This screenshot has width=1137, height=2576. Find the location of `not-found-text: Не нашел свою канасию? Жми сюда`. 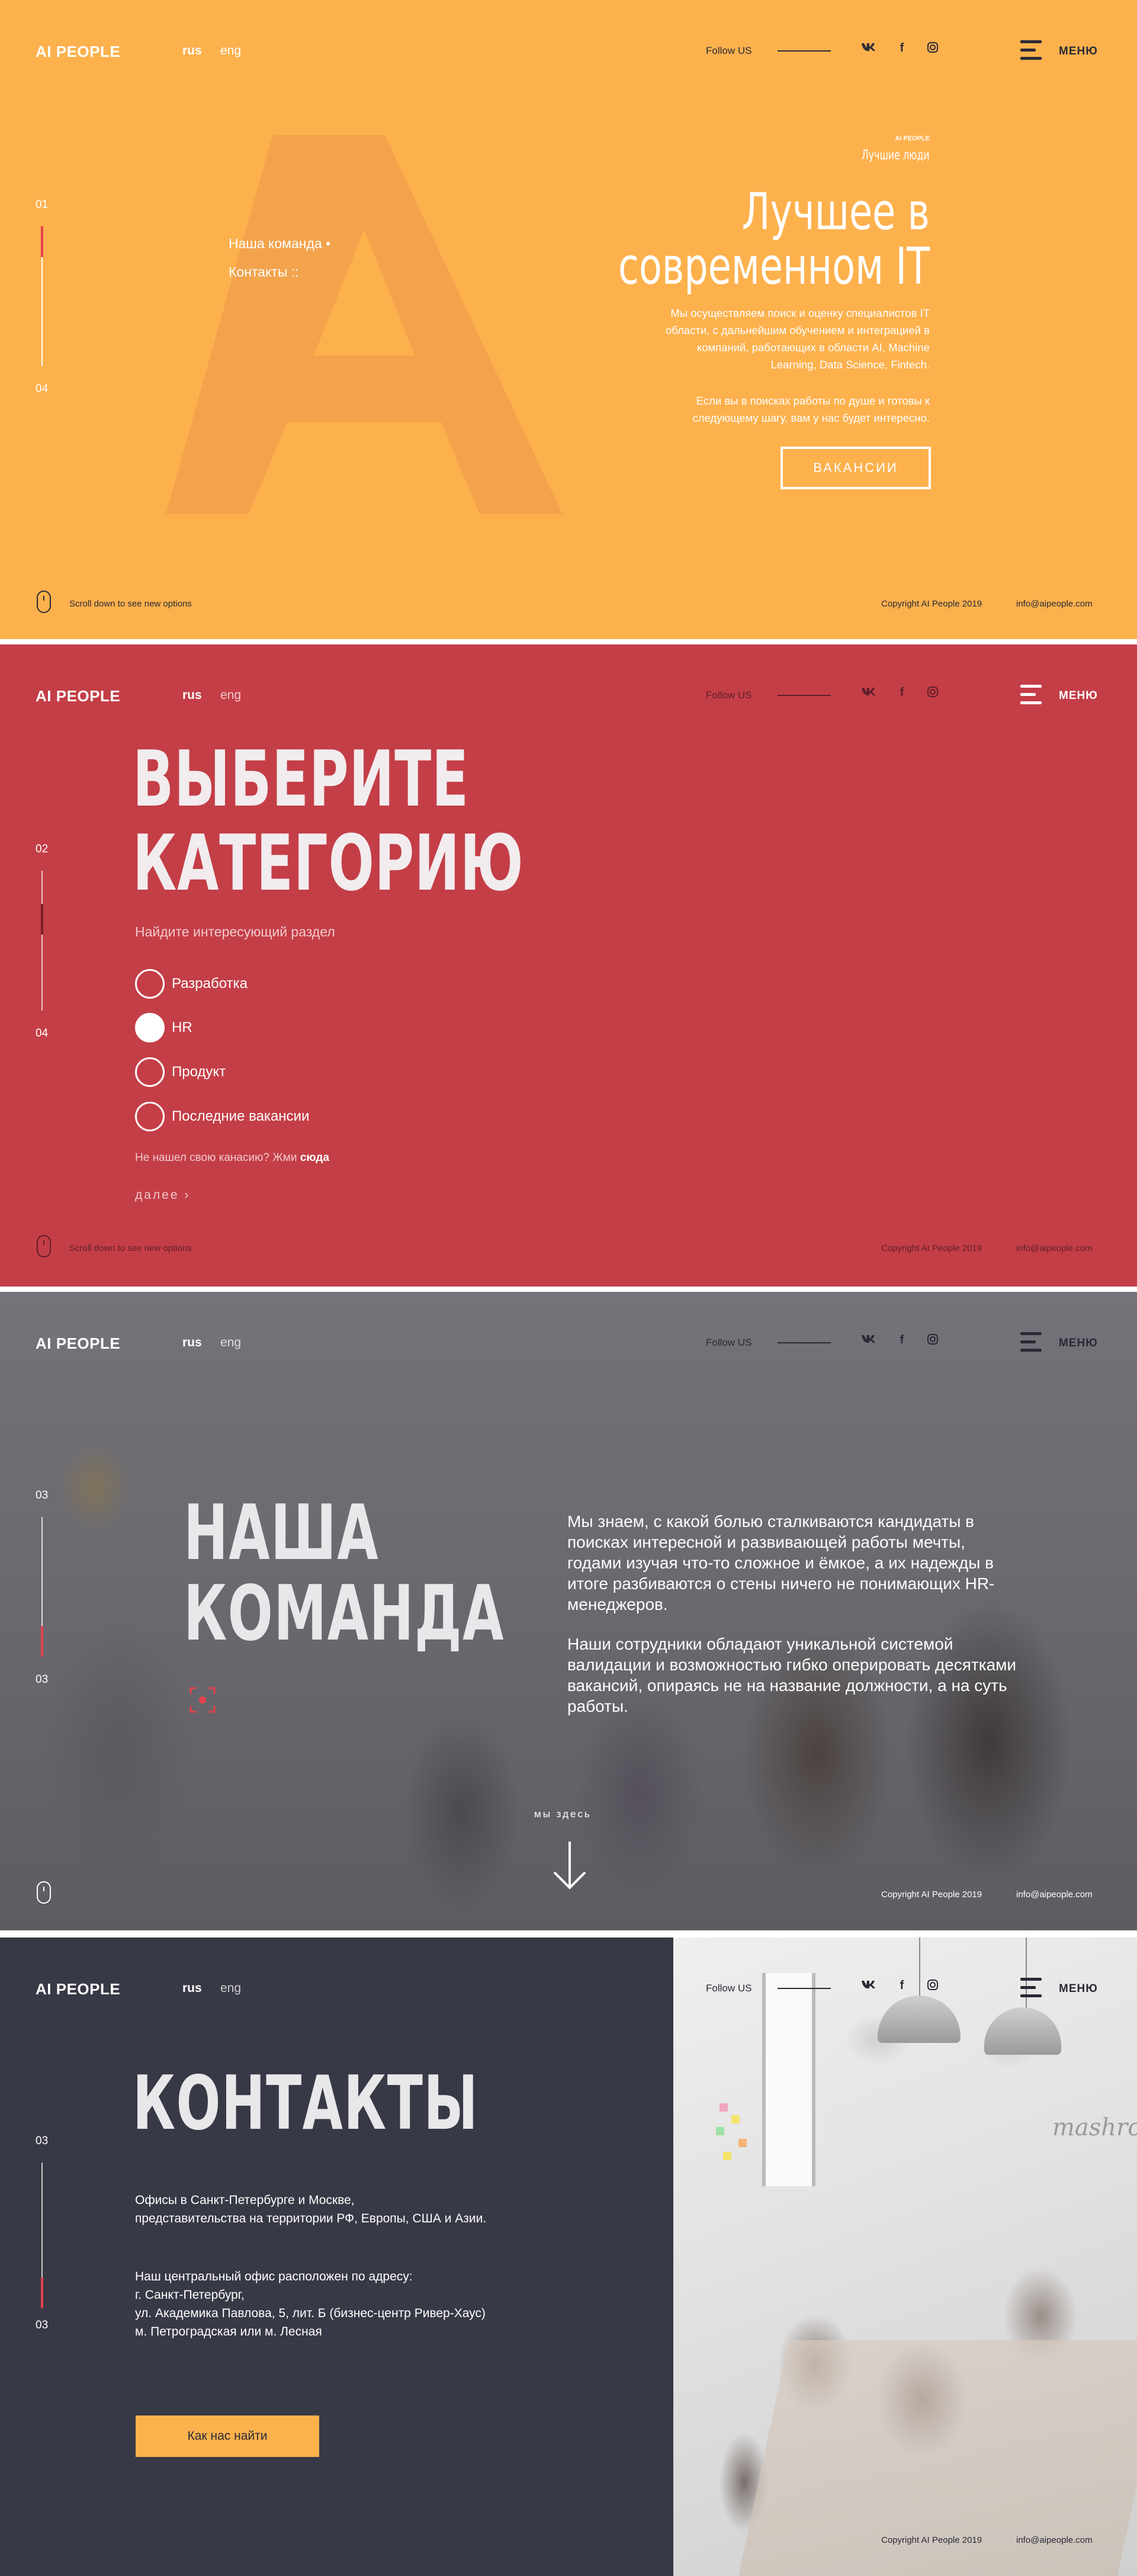

not-found-text: Не нашел свою канасию? Жми сюда is located at coordinates (232, 1158).